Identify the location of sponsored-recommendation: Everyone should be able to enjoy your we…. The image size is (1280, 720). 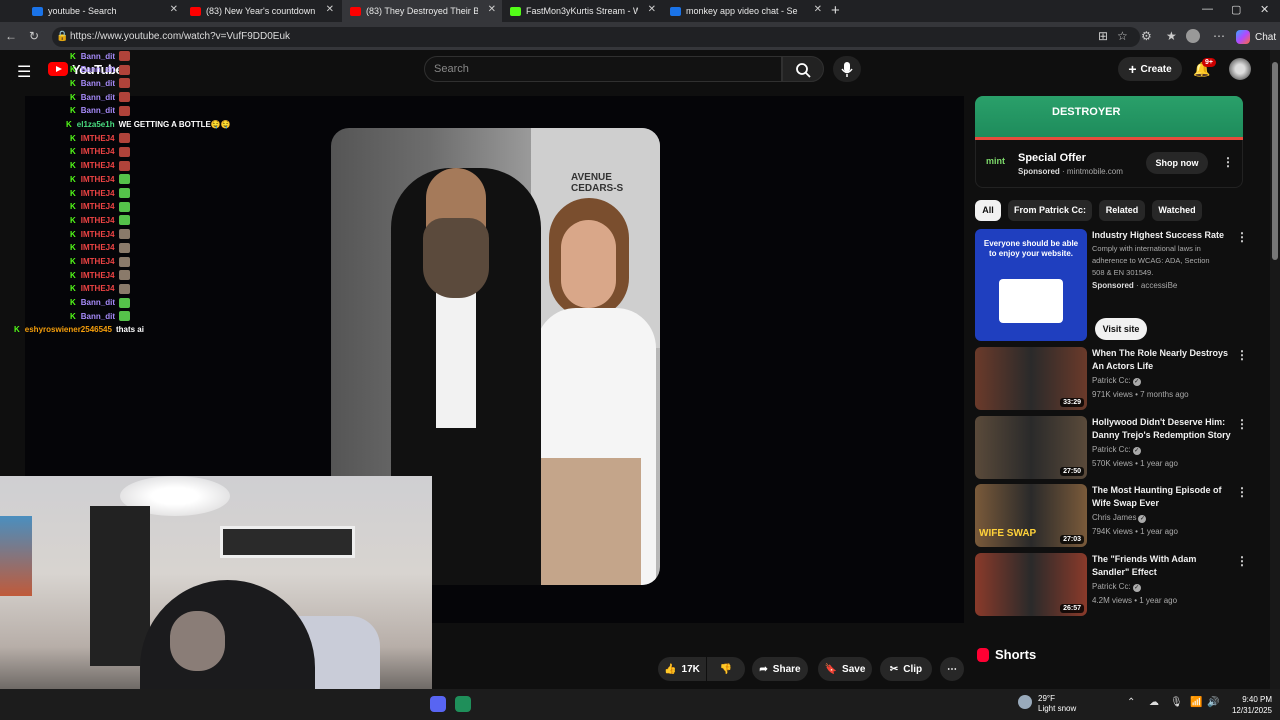
(1115, 285).